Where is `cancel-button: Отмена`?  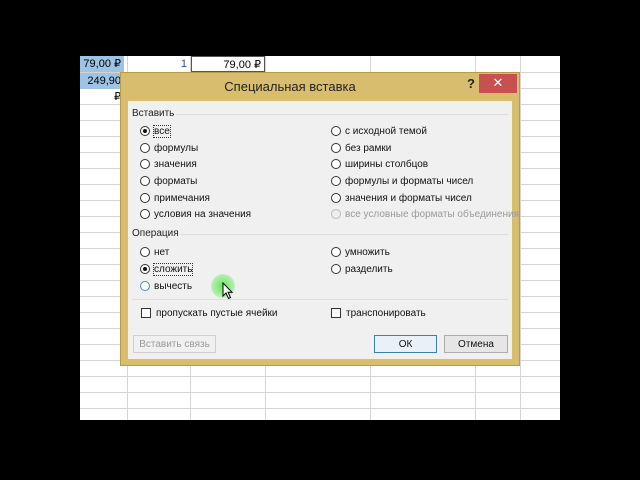 cancel-button: Отмена is located at coordinates (476, 344).